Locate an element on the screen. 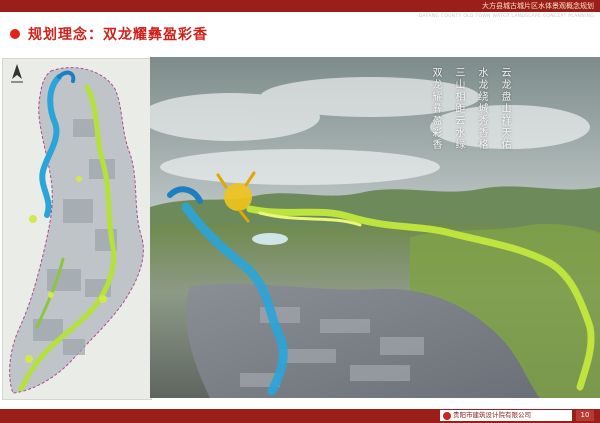  footer-company-name: 贵阳市建筑设计院有限公司 is located at coordinates (492, 415).